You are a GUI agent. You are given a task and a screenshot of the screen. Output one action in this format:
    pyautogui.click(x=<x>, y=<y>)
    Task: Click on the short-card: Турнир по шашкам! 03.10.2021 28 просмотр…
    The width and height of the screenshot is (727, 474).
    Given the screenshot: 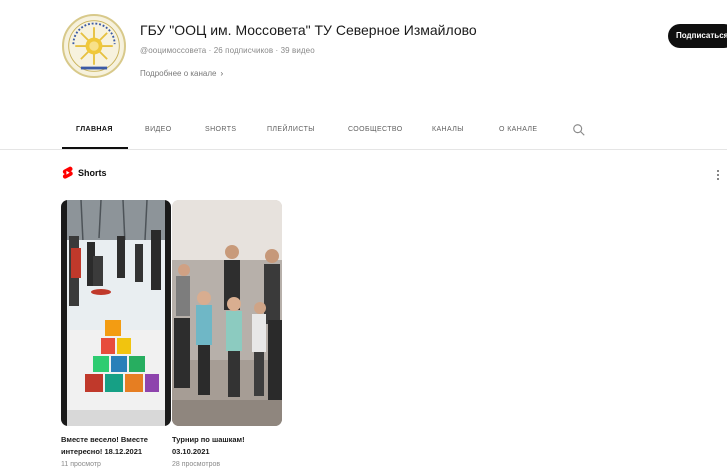 What is the action you would take?
    pyautogui.click(x=227, y=334)
    